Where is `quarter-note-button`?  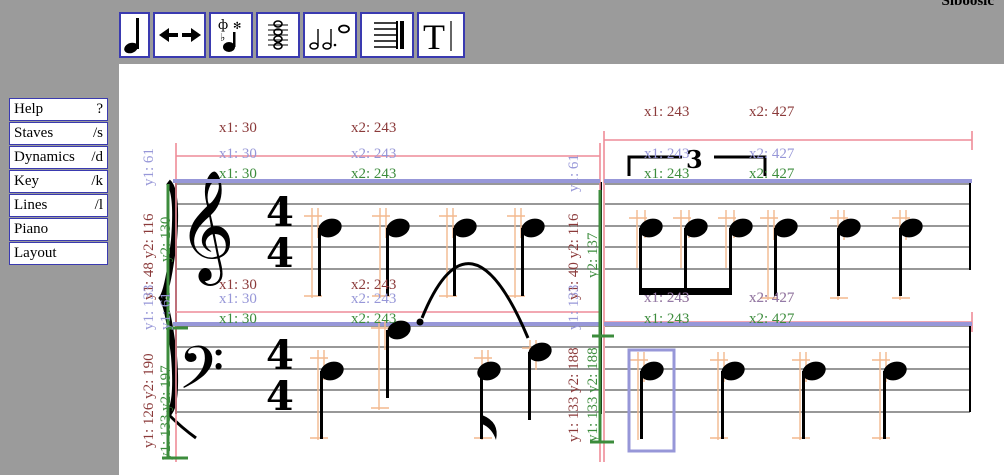 quarter-note-button is located at coordinates (134, 35).